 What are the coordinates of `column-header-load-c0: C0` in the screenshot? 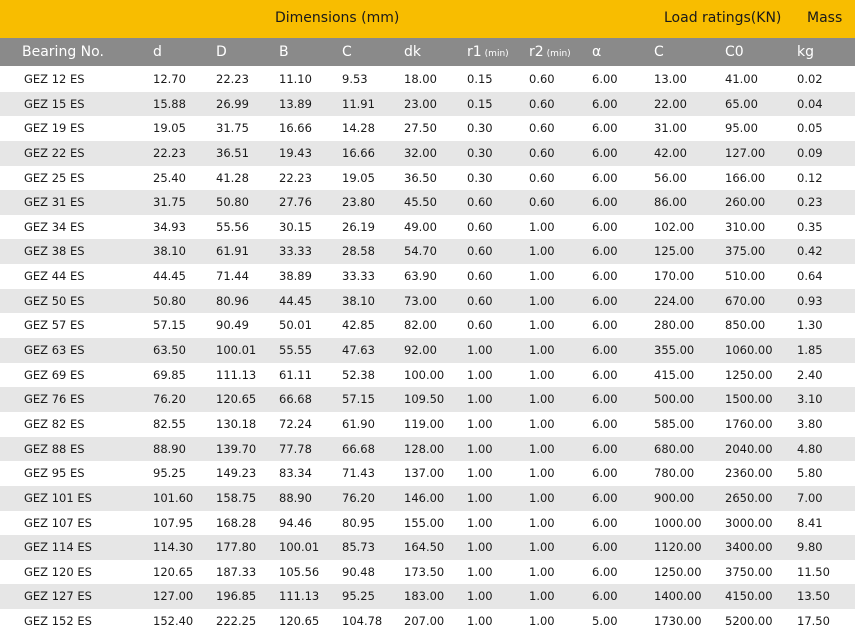 It's located at (734, 52).